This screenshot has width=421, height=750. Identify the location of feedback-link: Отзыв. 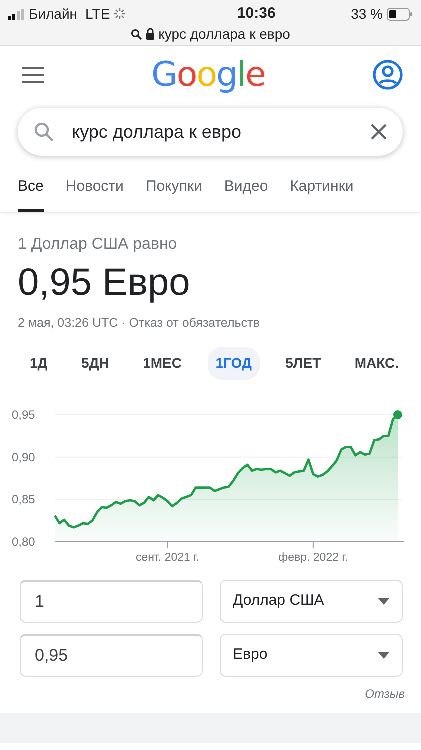
(385, 693).